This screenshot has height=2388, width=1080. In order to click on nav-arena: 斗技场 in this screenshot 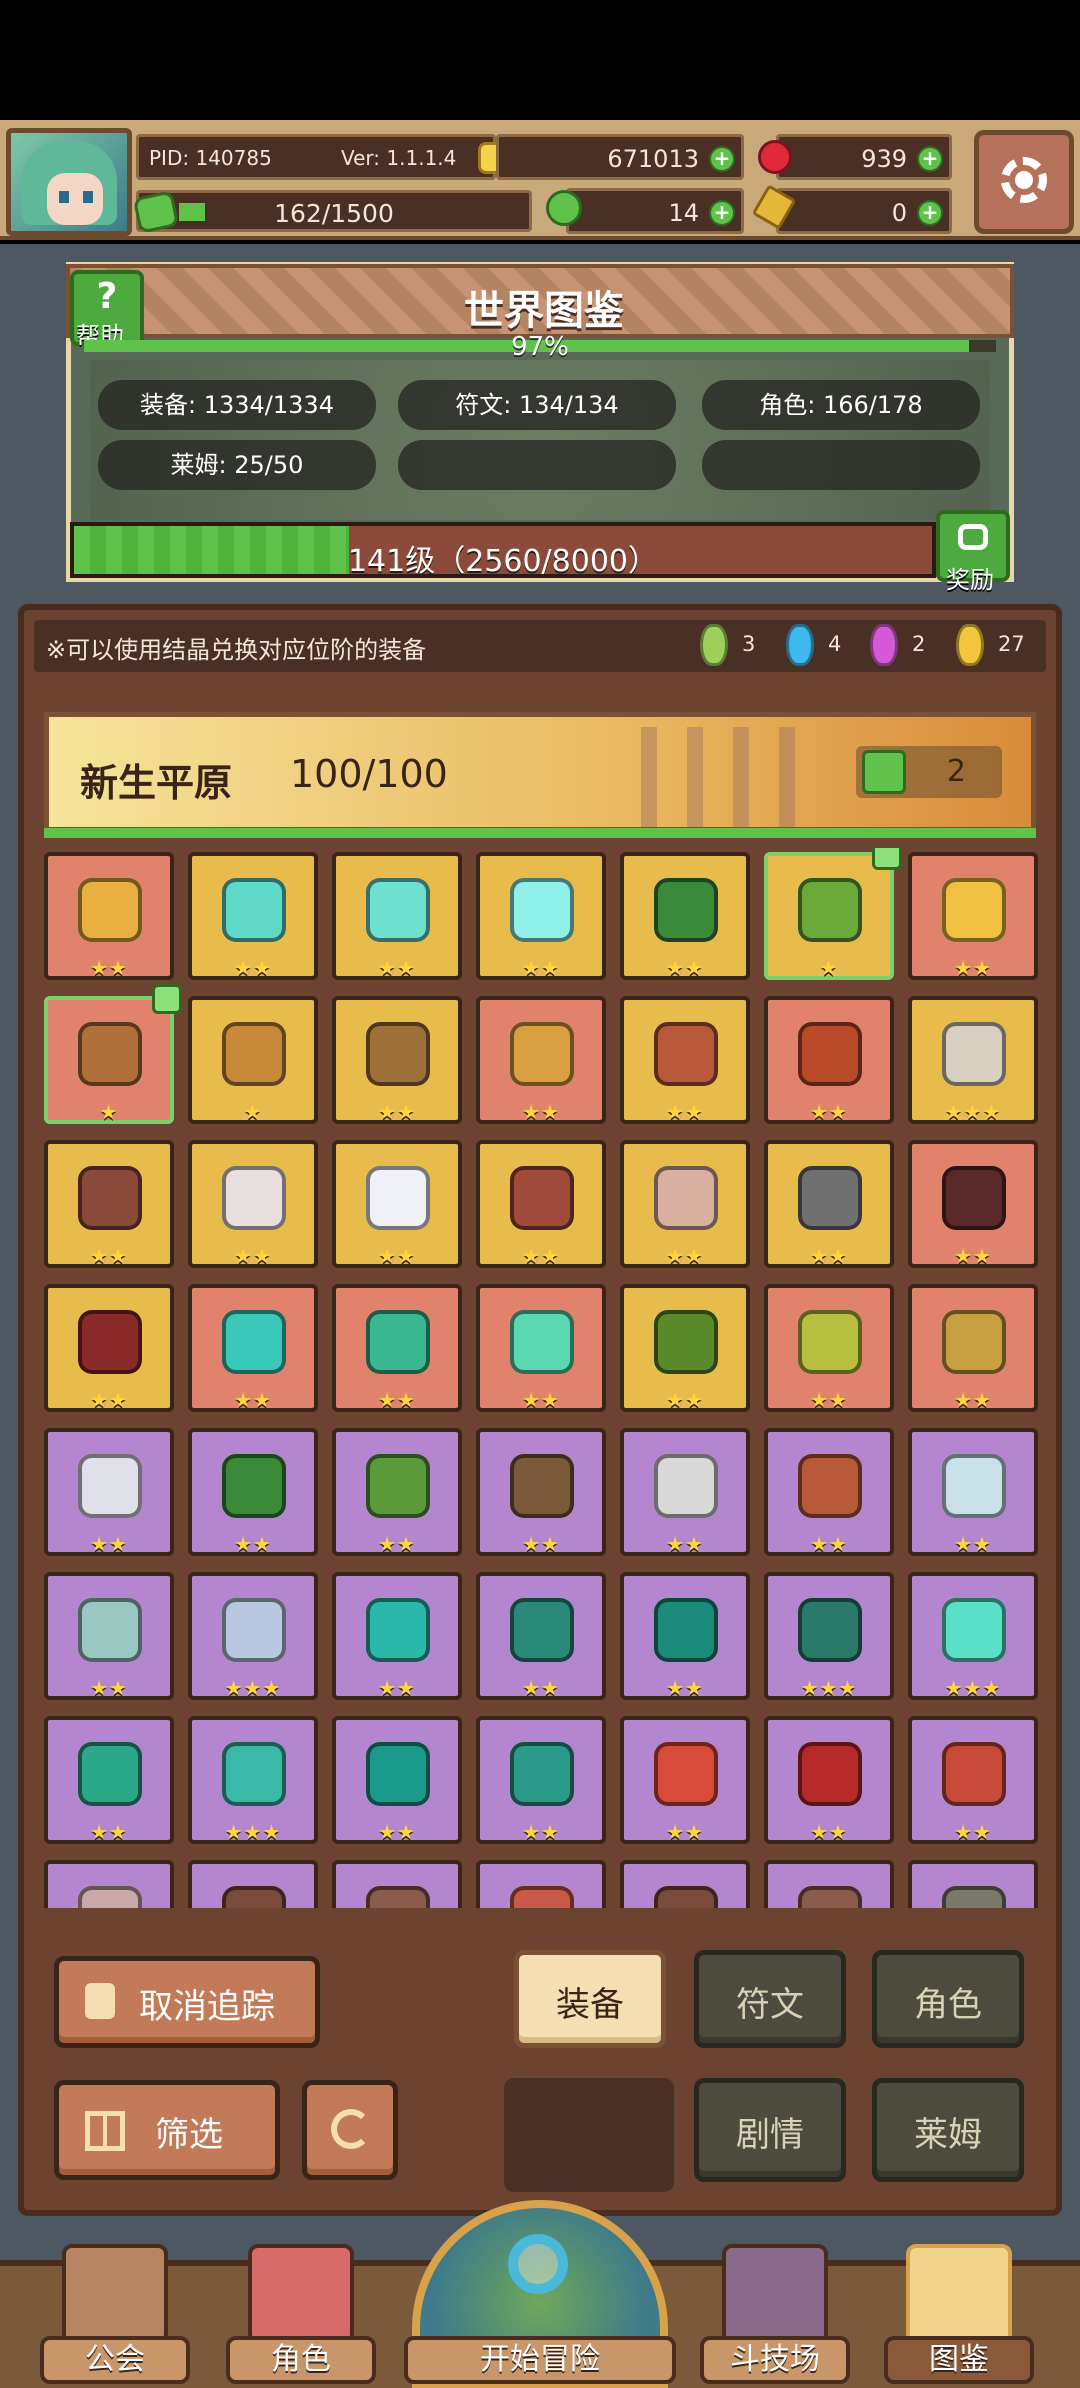, I will do `click(775, 2312)`.